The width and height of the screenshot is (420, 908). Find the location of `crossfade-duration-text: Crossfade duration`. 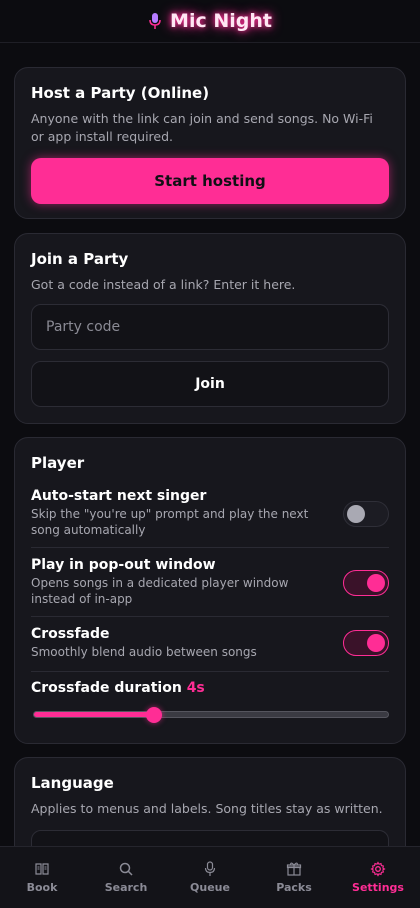

crossfade-duration-text: Crossfade duration is located at coordinates (106, 688).